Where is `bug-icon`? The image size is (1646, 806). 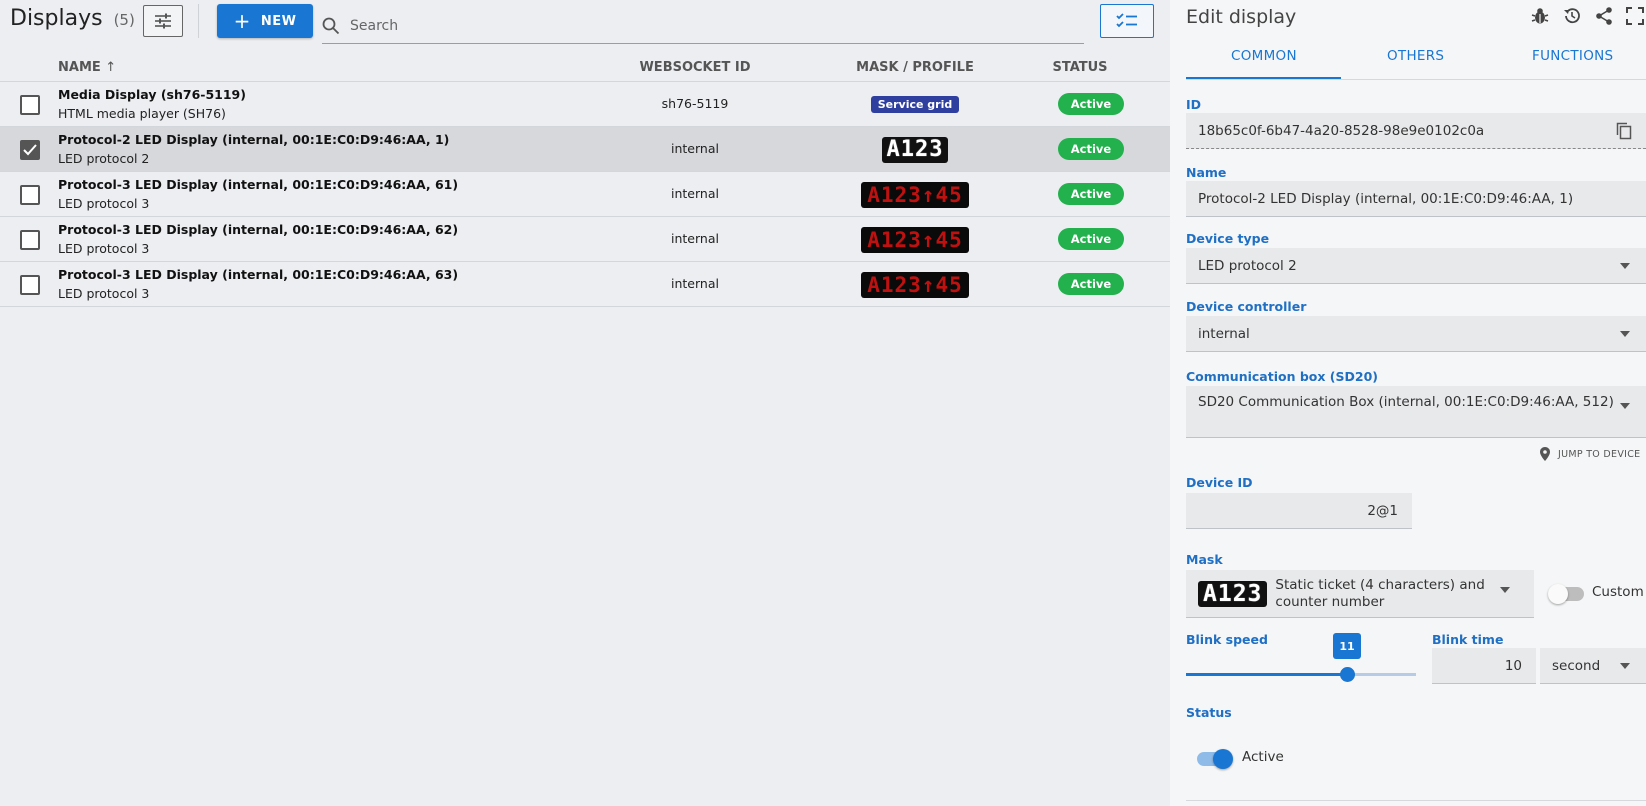
bug-icon is located at coordinates (1540, 16).